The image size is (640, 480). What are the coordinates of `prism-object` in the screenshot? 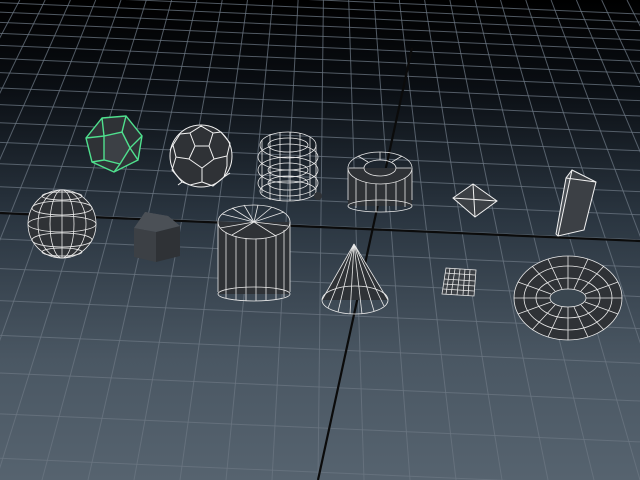 It's located at (576, 203).